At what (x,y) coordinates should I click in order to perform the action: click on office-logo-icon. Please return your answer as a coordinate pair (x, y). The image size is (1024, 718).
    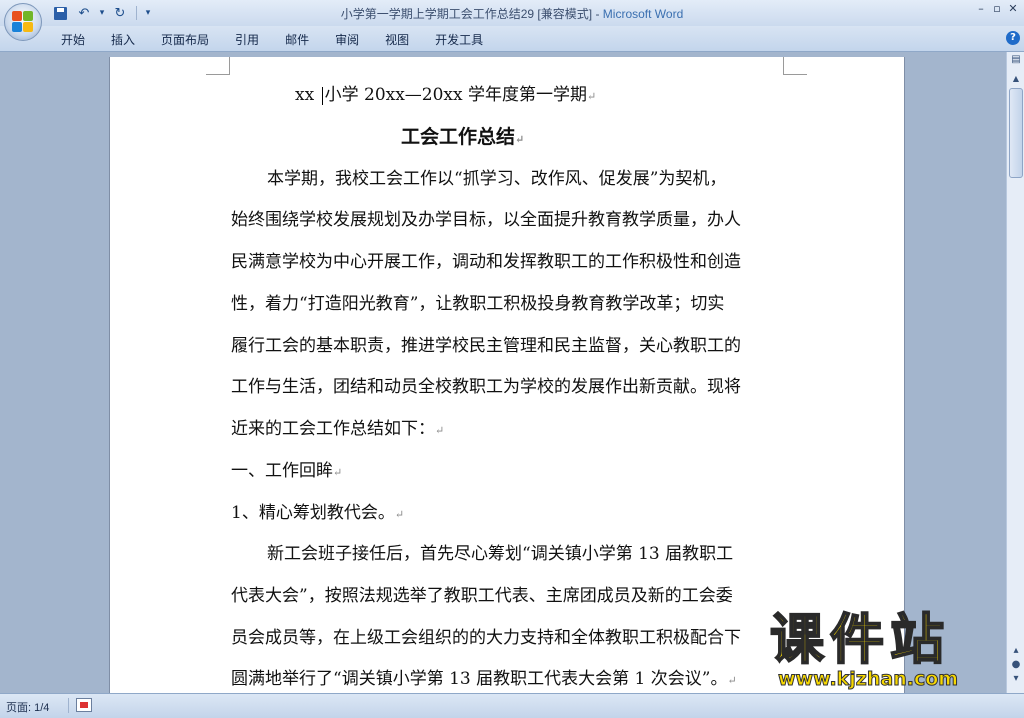
    Looking at the image, I should click on (23, 22).